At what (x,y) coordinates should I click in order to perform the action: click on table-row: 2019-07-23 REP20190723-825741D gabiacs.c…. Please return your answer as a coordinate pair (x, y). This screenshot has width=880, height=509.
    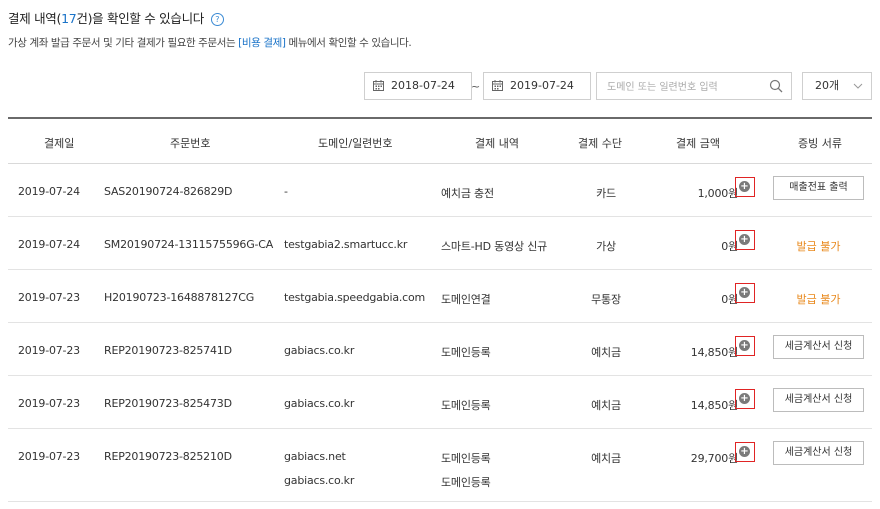
    Looking at the image, I should click on (440, 349).